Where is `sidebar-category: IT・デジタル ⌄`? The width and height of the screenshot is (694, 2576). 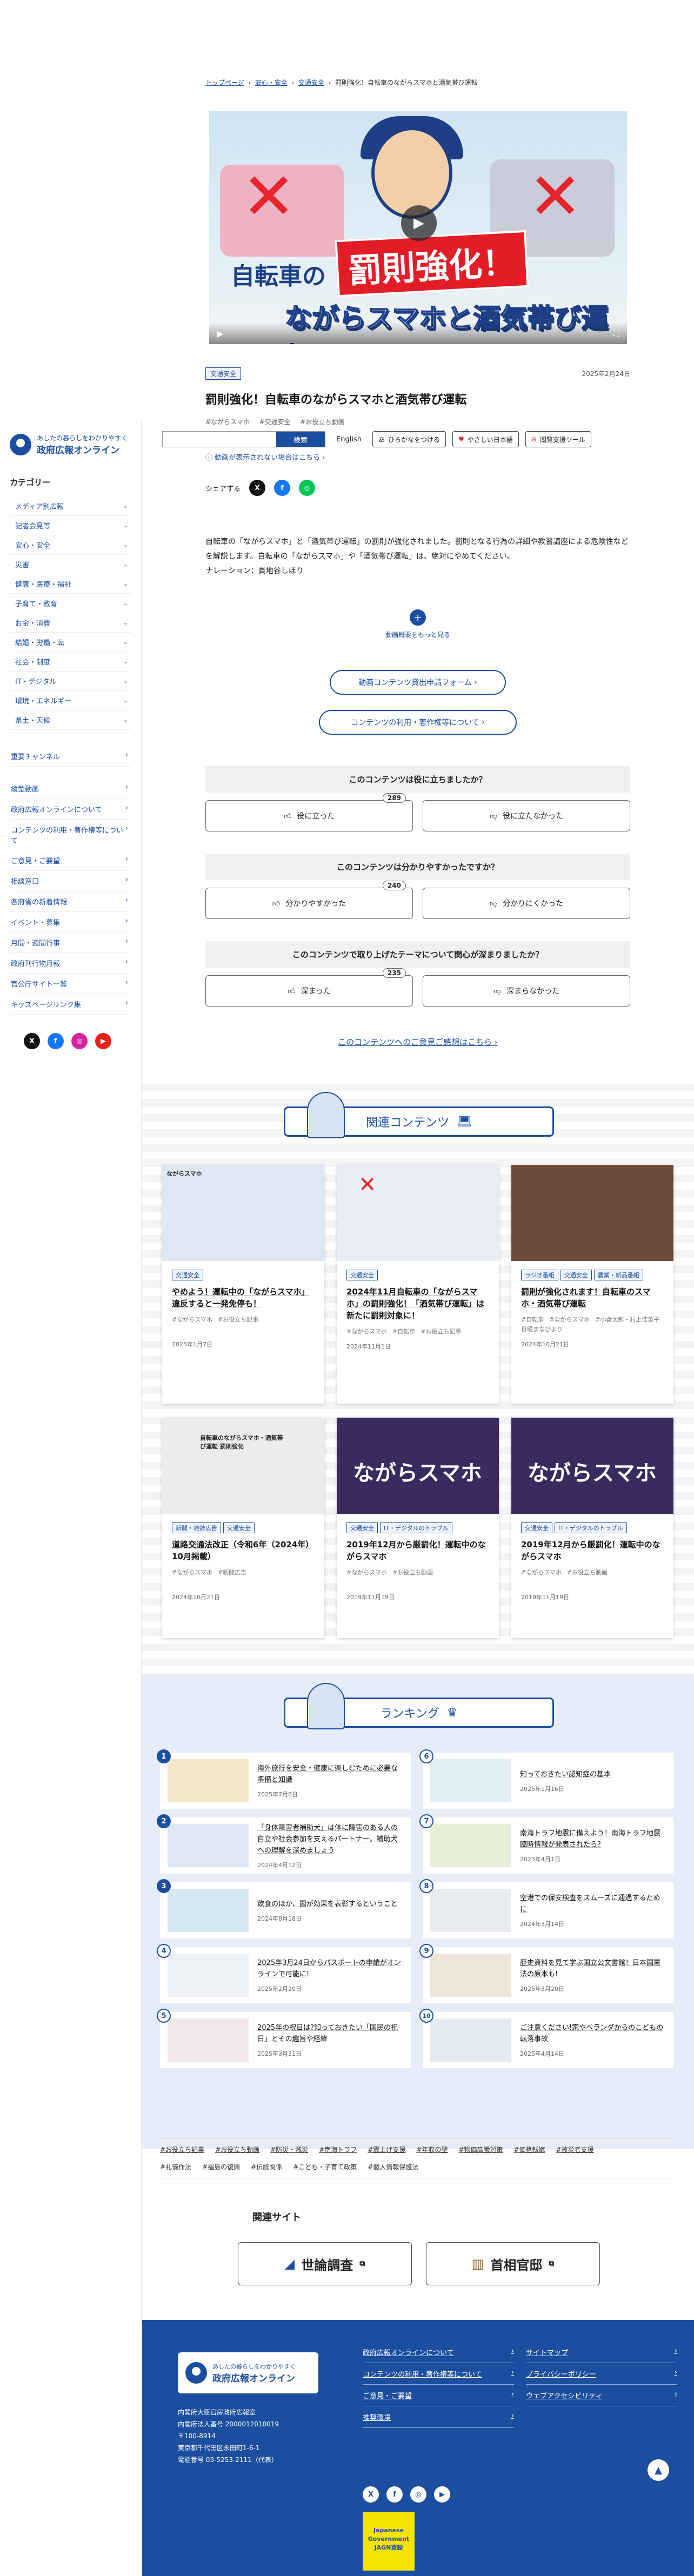 sidebar-category: IT・デジタル ⌄ is located at coordinates (70, 682).